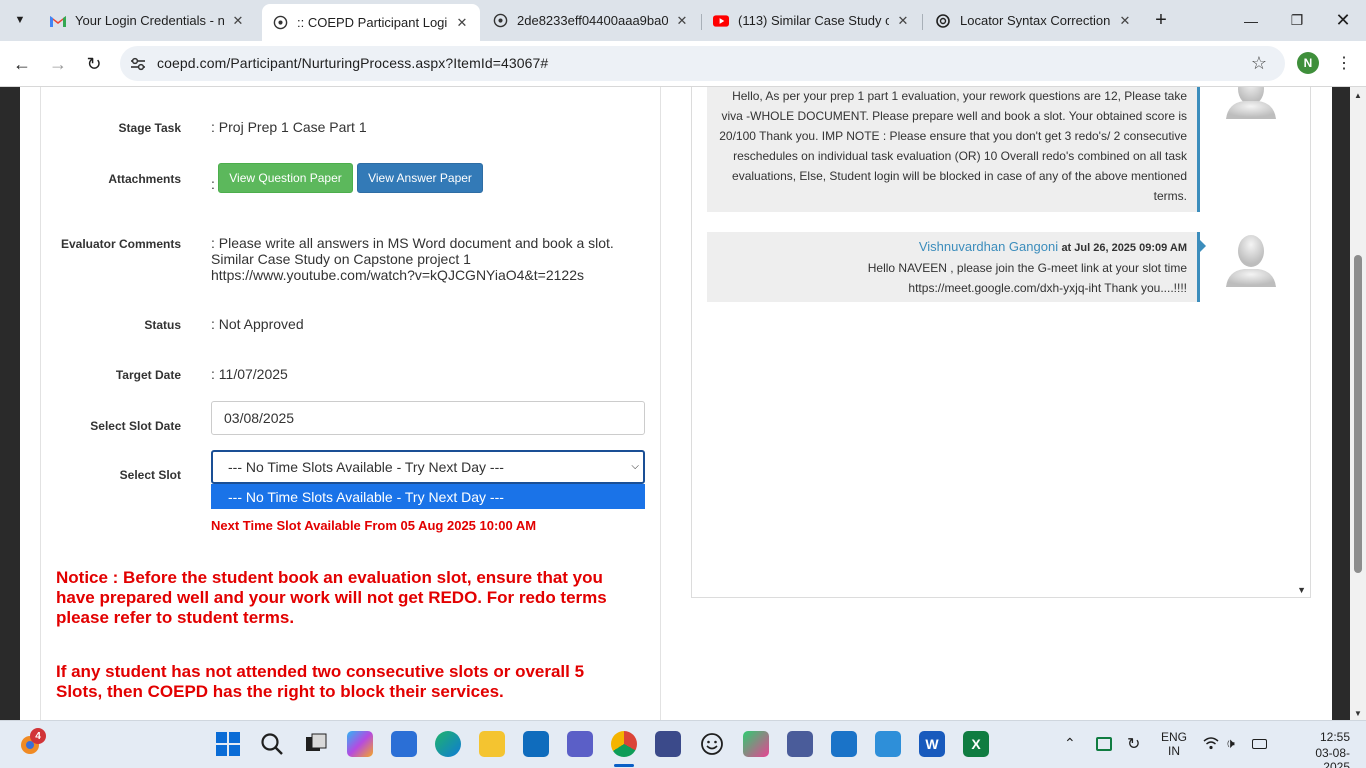  What do you see at coordinates (1174, 744) in the screenshot?
I see `language-indicator: ENG IN` at bounding box center [1174, 744].